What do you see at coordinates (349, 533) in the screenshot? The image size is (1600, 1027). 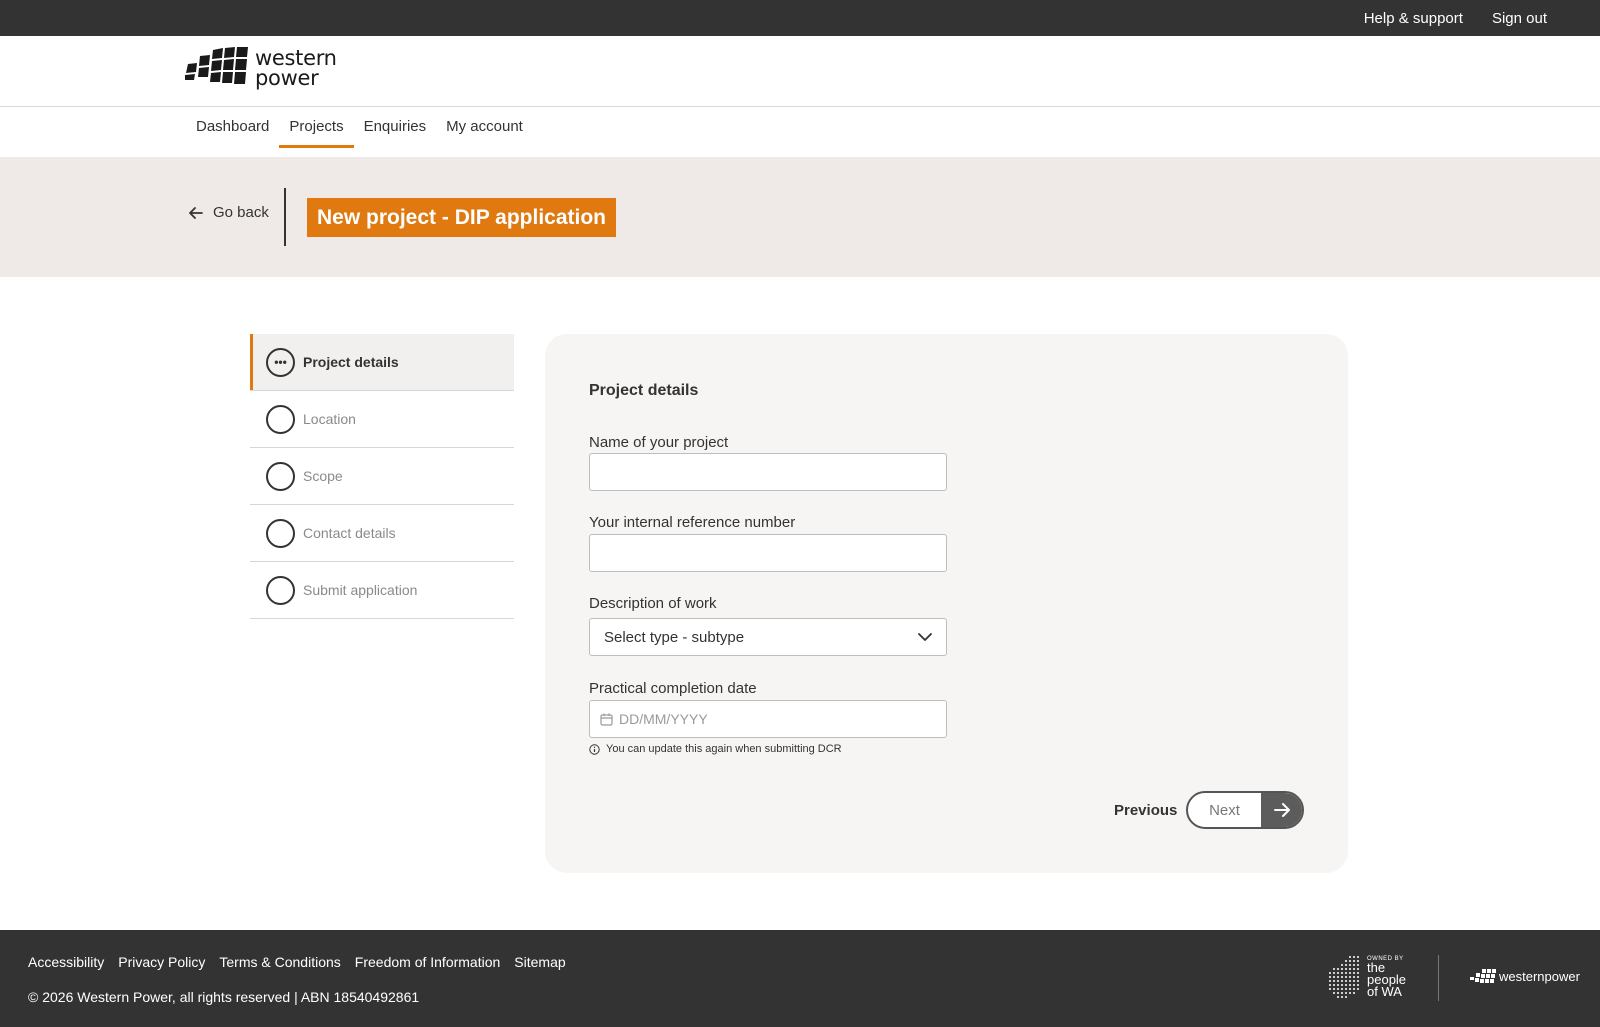 I see `step-label: Contact details` at bounding box center [349, 533].